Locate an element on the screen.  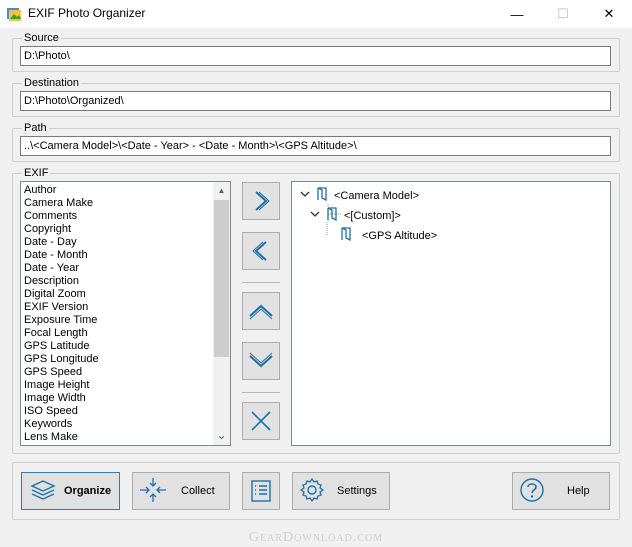
help-button: Help is located at coordinates (561, 491).